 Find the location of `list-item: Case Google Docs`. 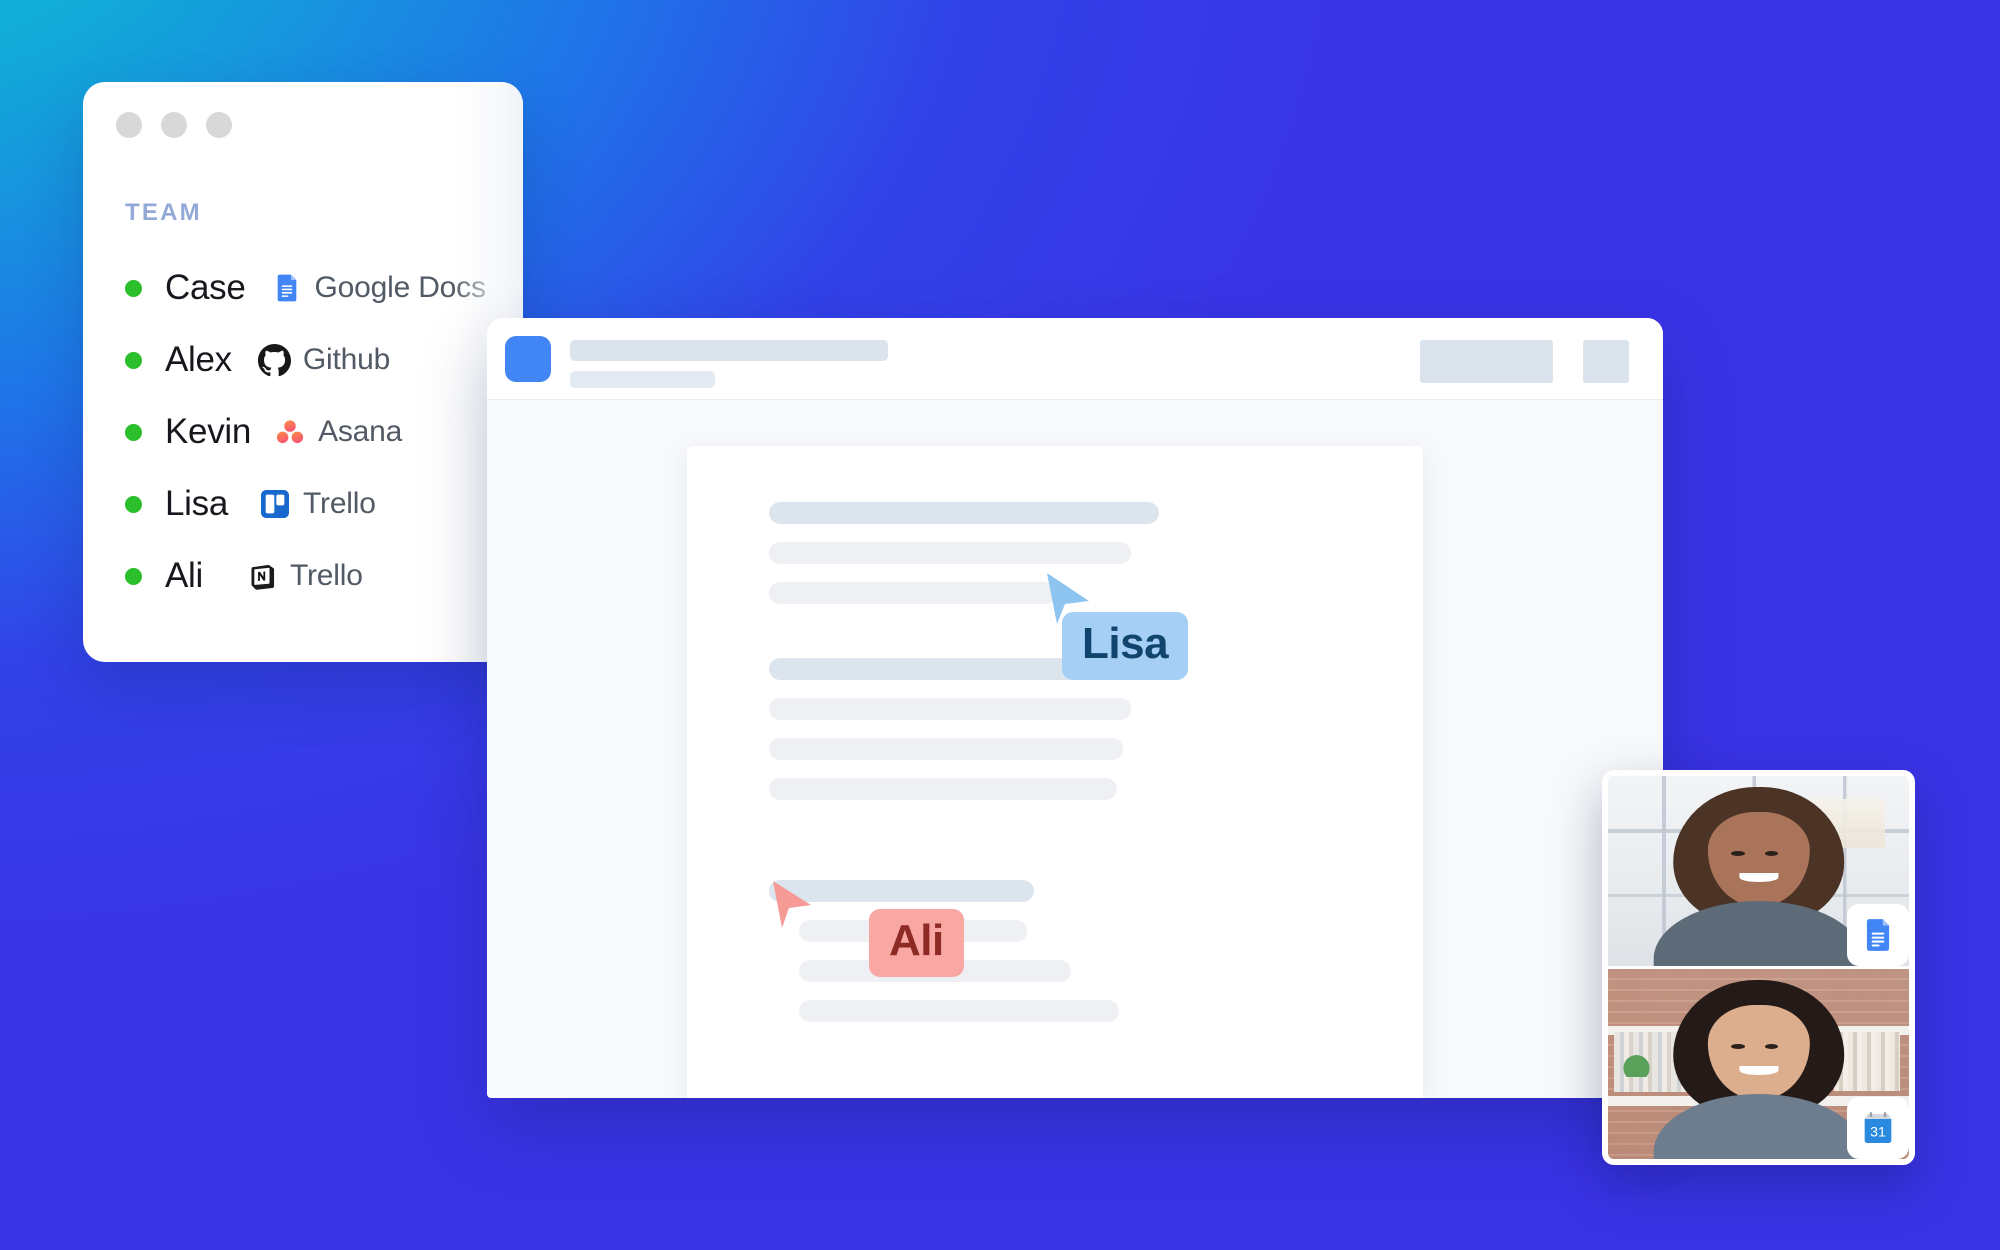

list-item: Case Google Docs is located at coordinates (324, 288).